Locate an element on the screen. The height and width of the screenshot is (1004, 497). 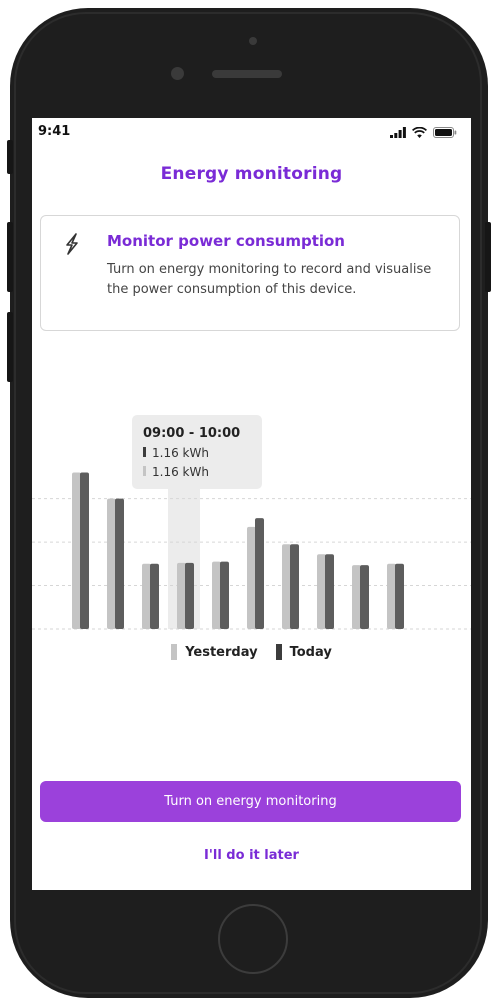
legend-today: Today is located at coordinates (303, 652).